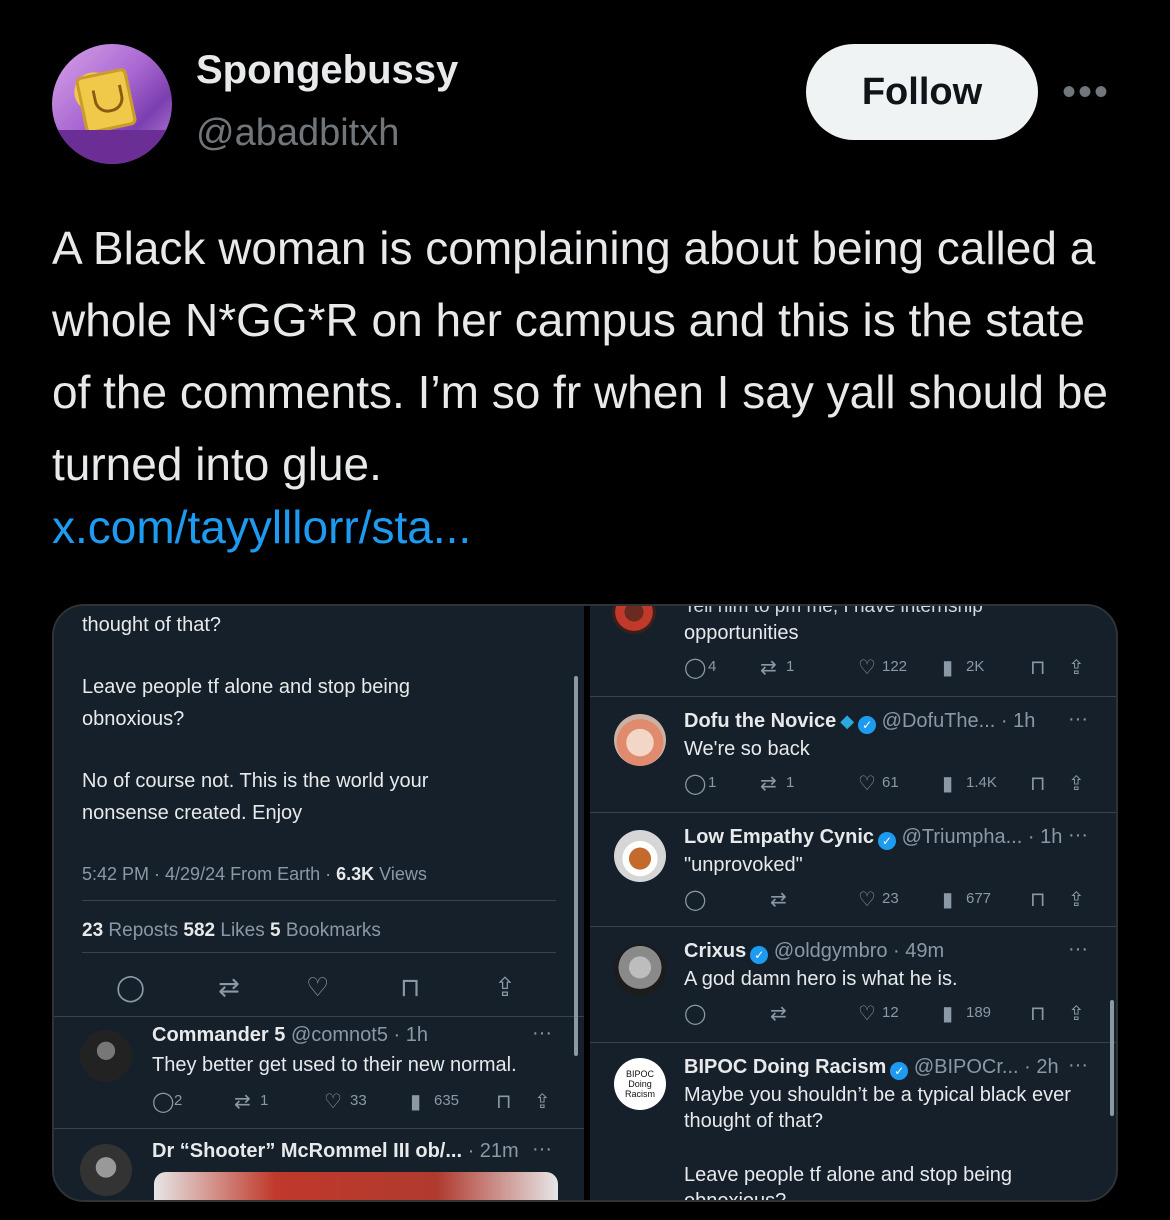 This screenshot has height=1220, width=1170. What do you see at coordinates (979, 898) in the screenshot?
I see `views-count: 677` at bounding box center [979, 898].